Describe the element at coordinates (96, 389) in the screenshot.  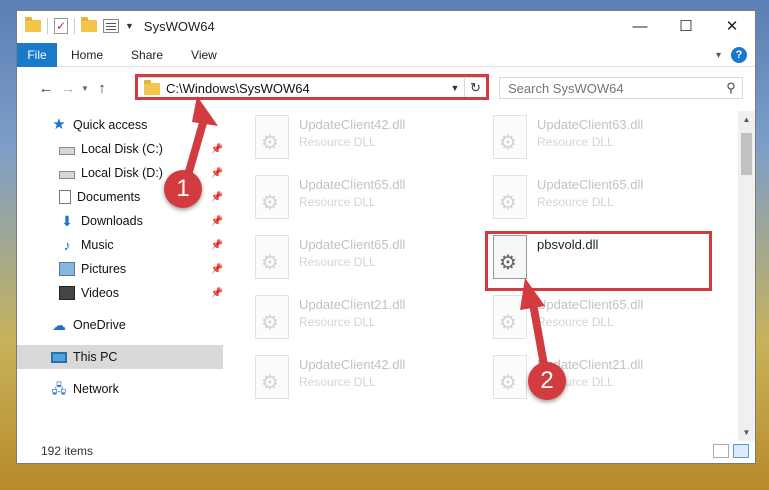
I see `sidebar-item-label: Network` at that location.